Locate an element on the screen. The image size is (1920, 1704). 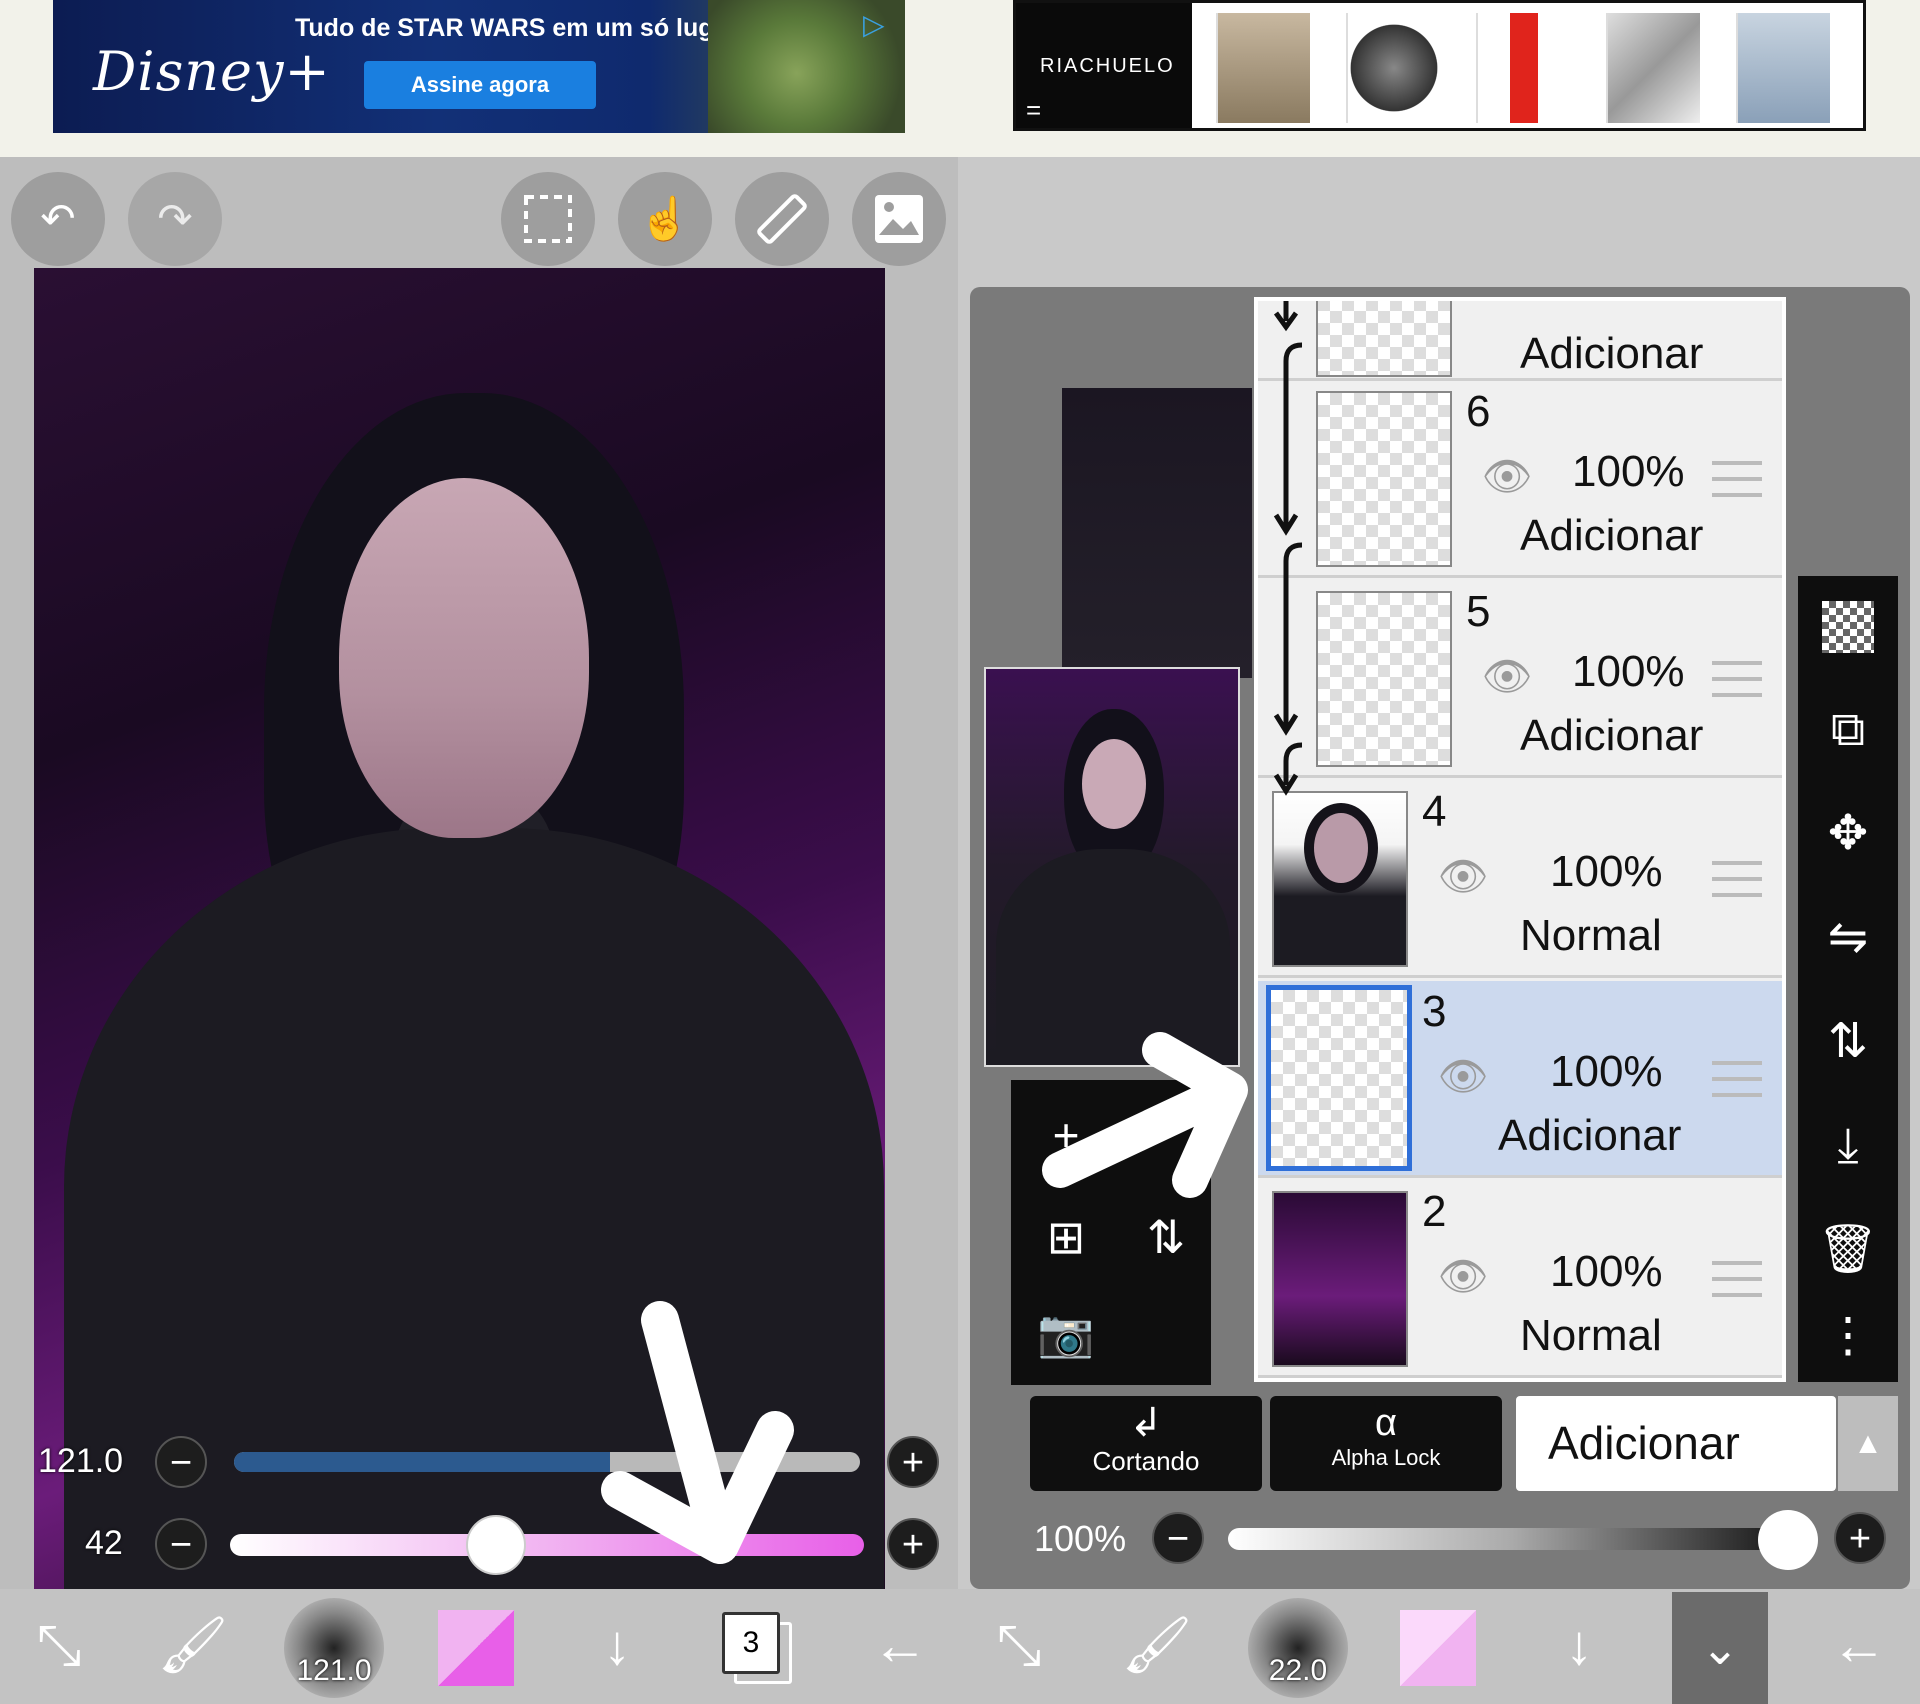
undo-button: ↶ is located at coordinates (58, 219).